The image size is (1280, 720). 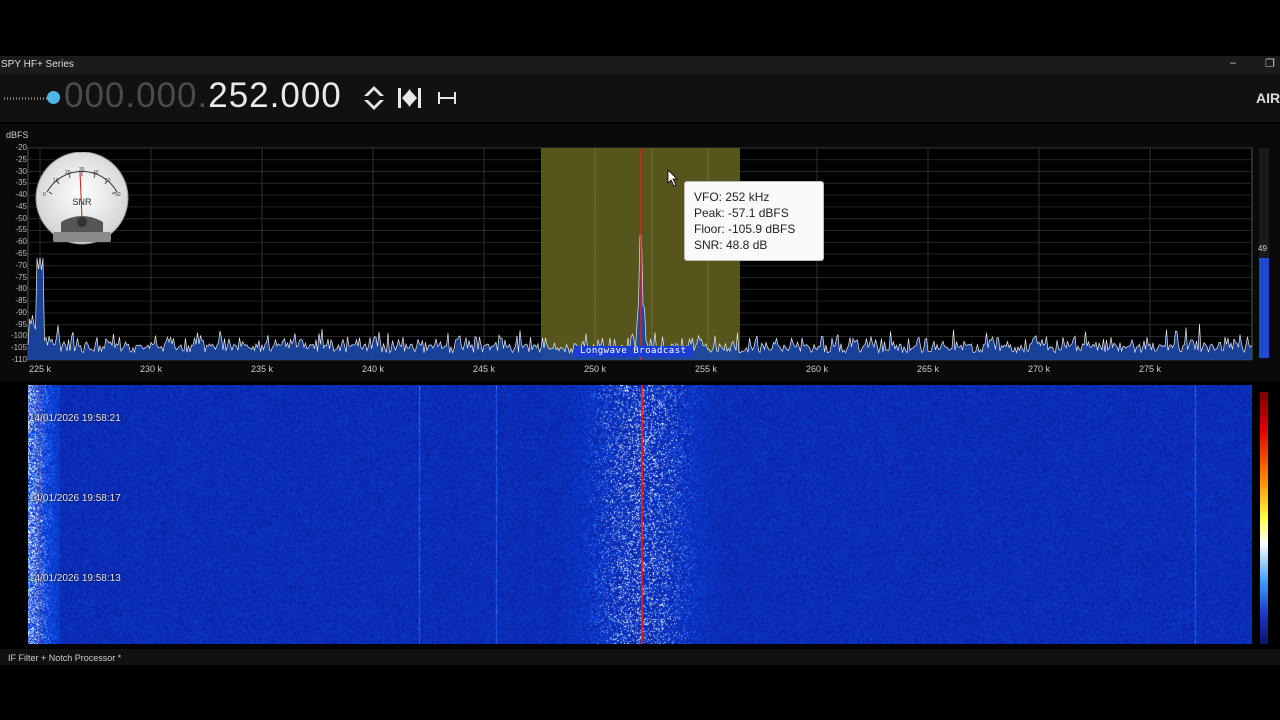 I want to click on snr-meter: 01020 30 405060 SNR, so click(x=82, y=198).